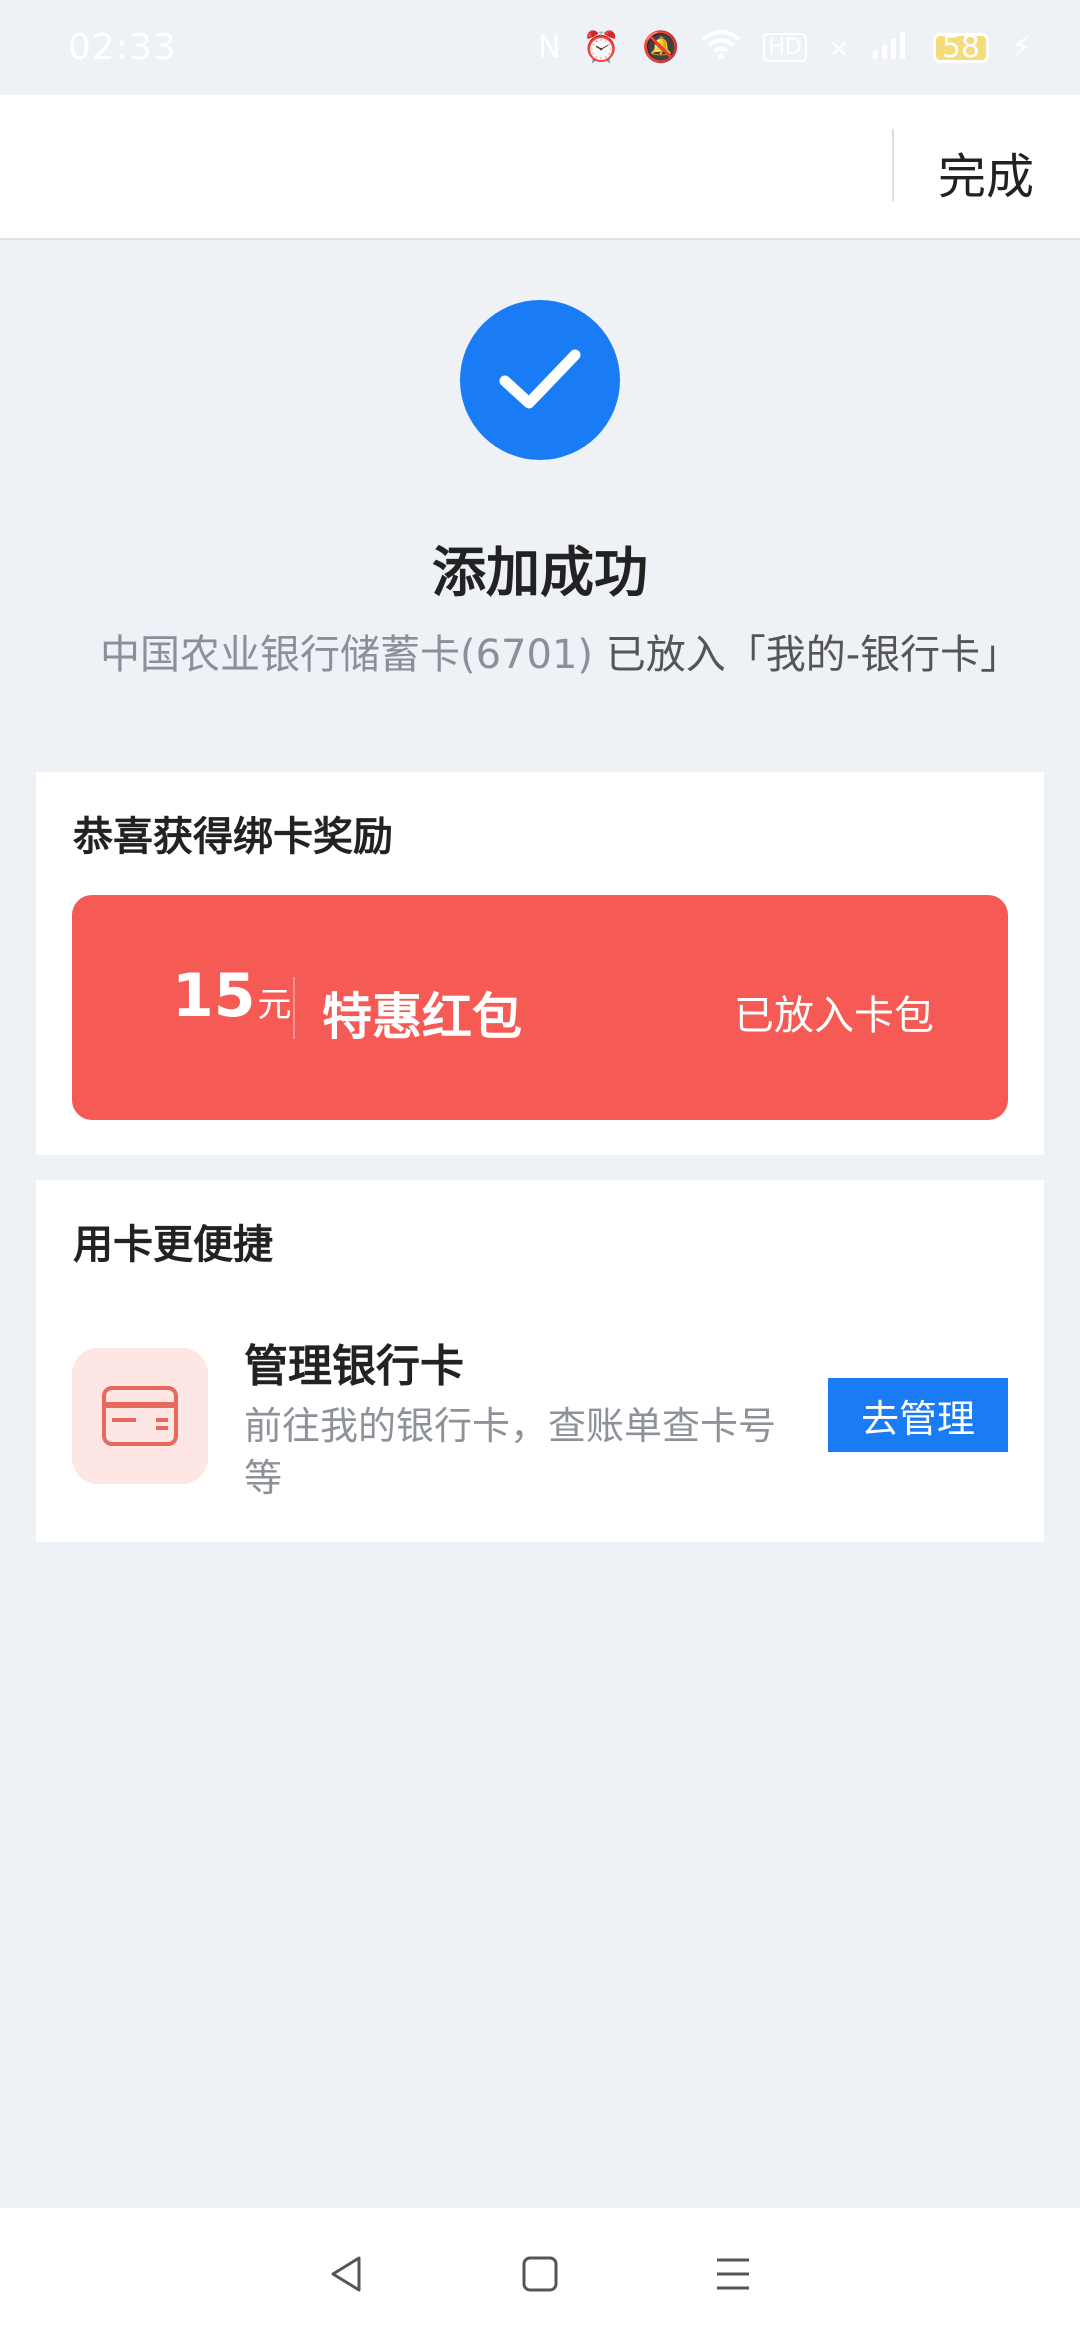 The width and height of the screenshot is (1080, 2340). I want to click on signal-icon: ×, so click(838, 47).